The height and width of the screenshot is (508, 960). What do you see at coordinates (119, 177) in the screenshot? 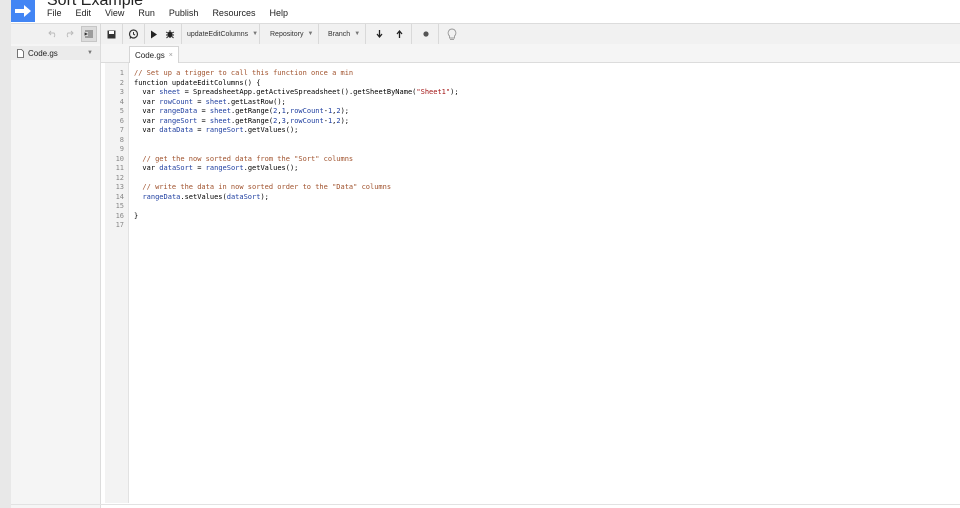
I see `line-number: 12` at bounding box center [119, 177].